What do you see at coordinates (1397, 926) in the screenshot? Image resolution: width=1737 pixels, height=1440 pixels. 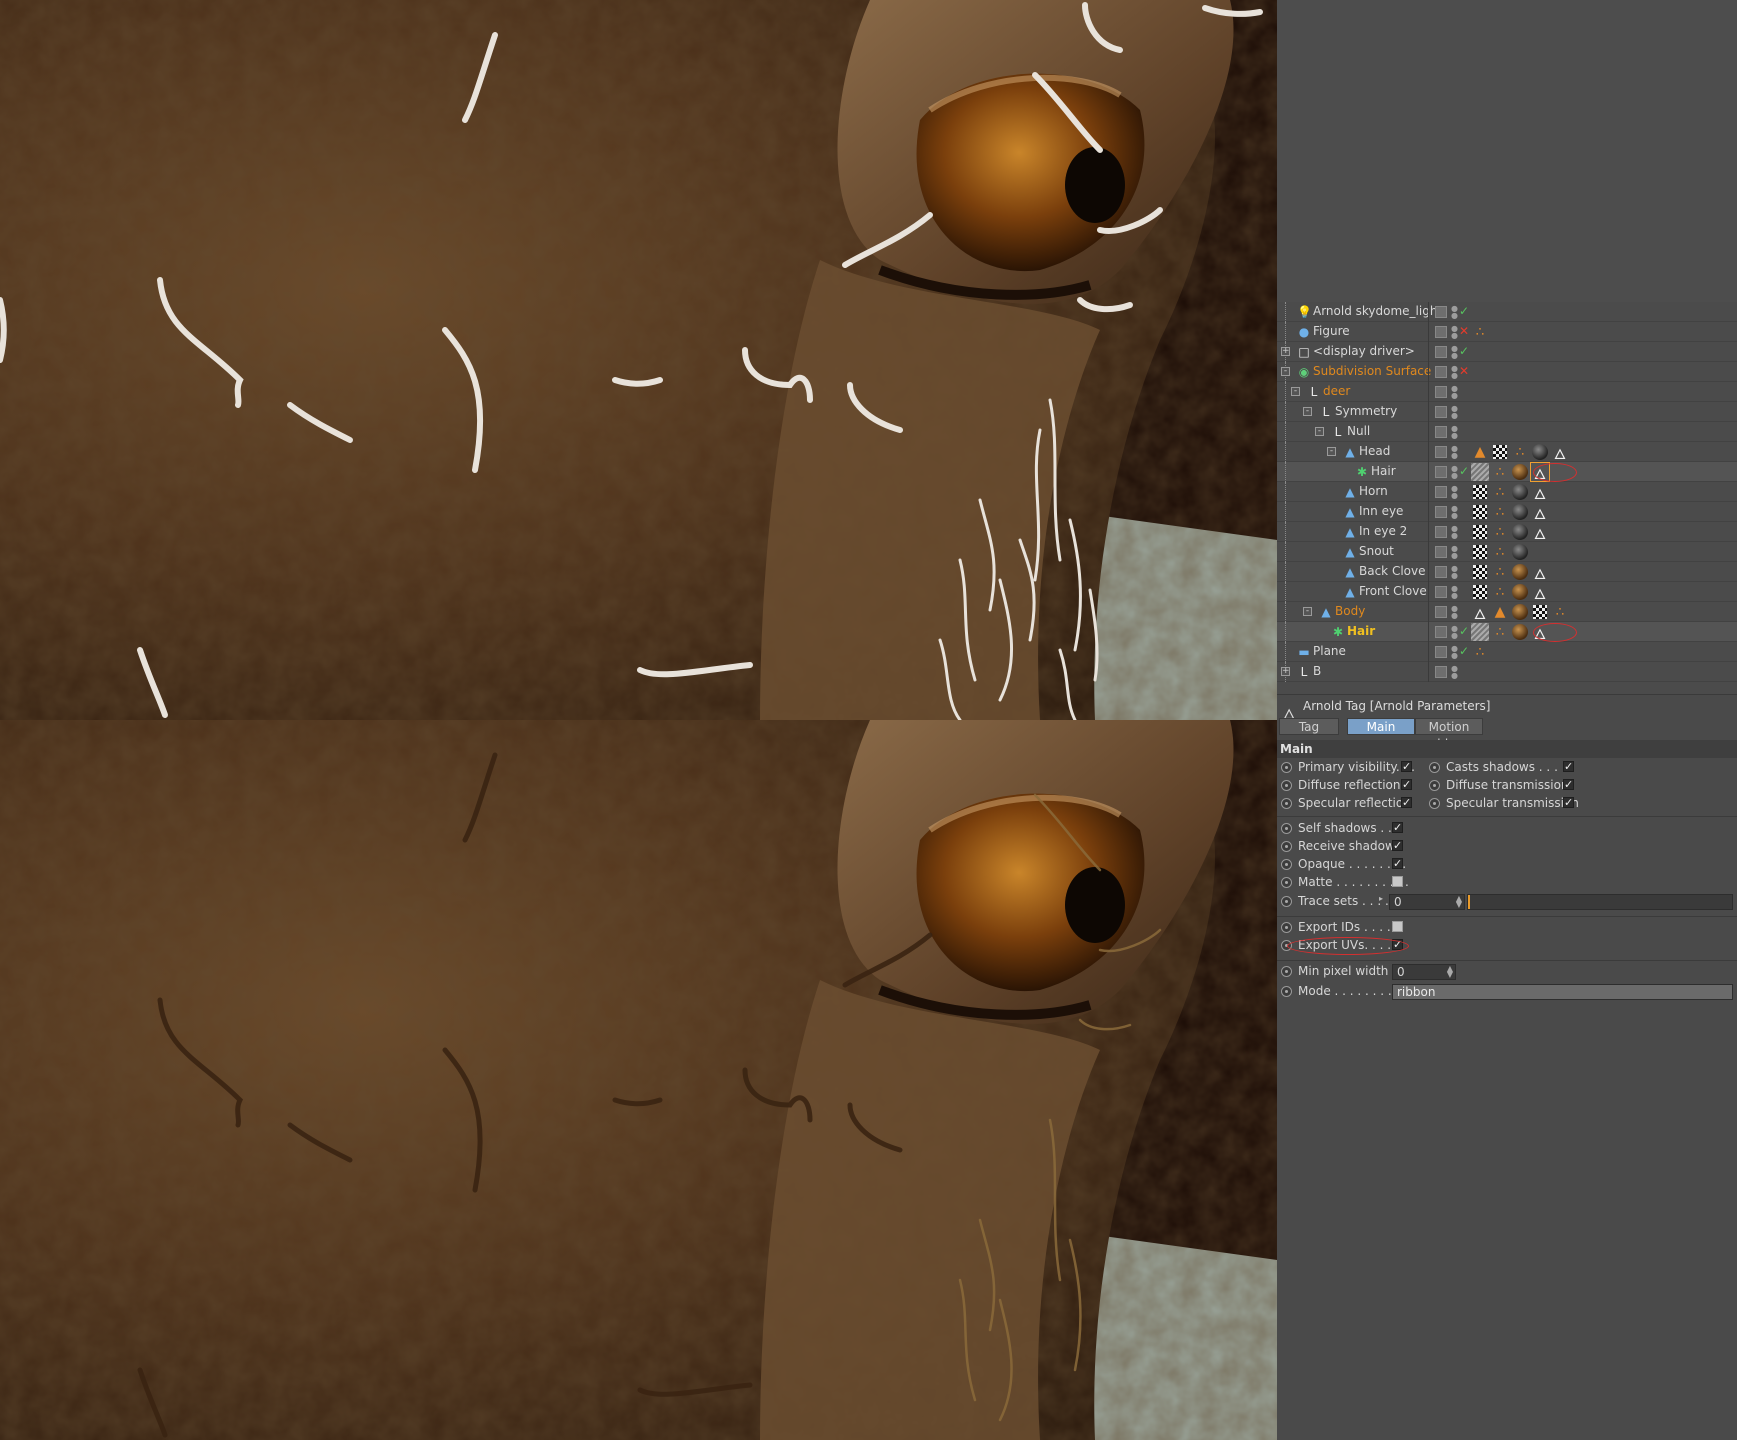 I see `export-ids-checkbox` at bounding box center [1397, 926].